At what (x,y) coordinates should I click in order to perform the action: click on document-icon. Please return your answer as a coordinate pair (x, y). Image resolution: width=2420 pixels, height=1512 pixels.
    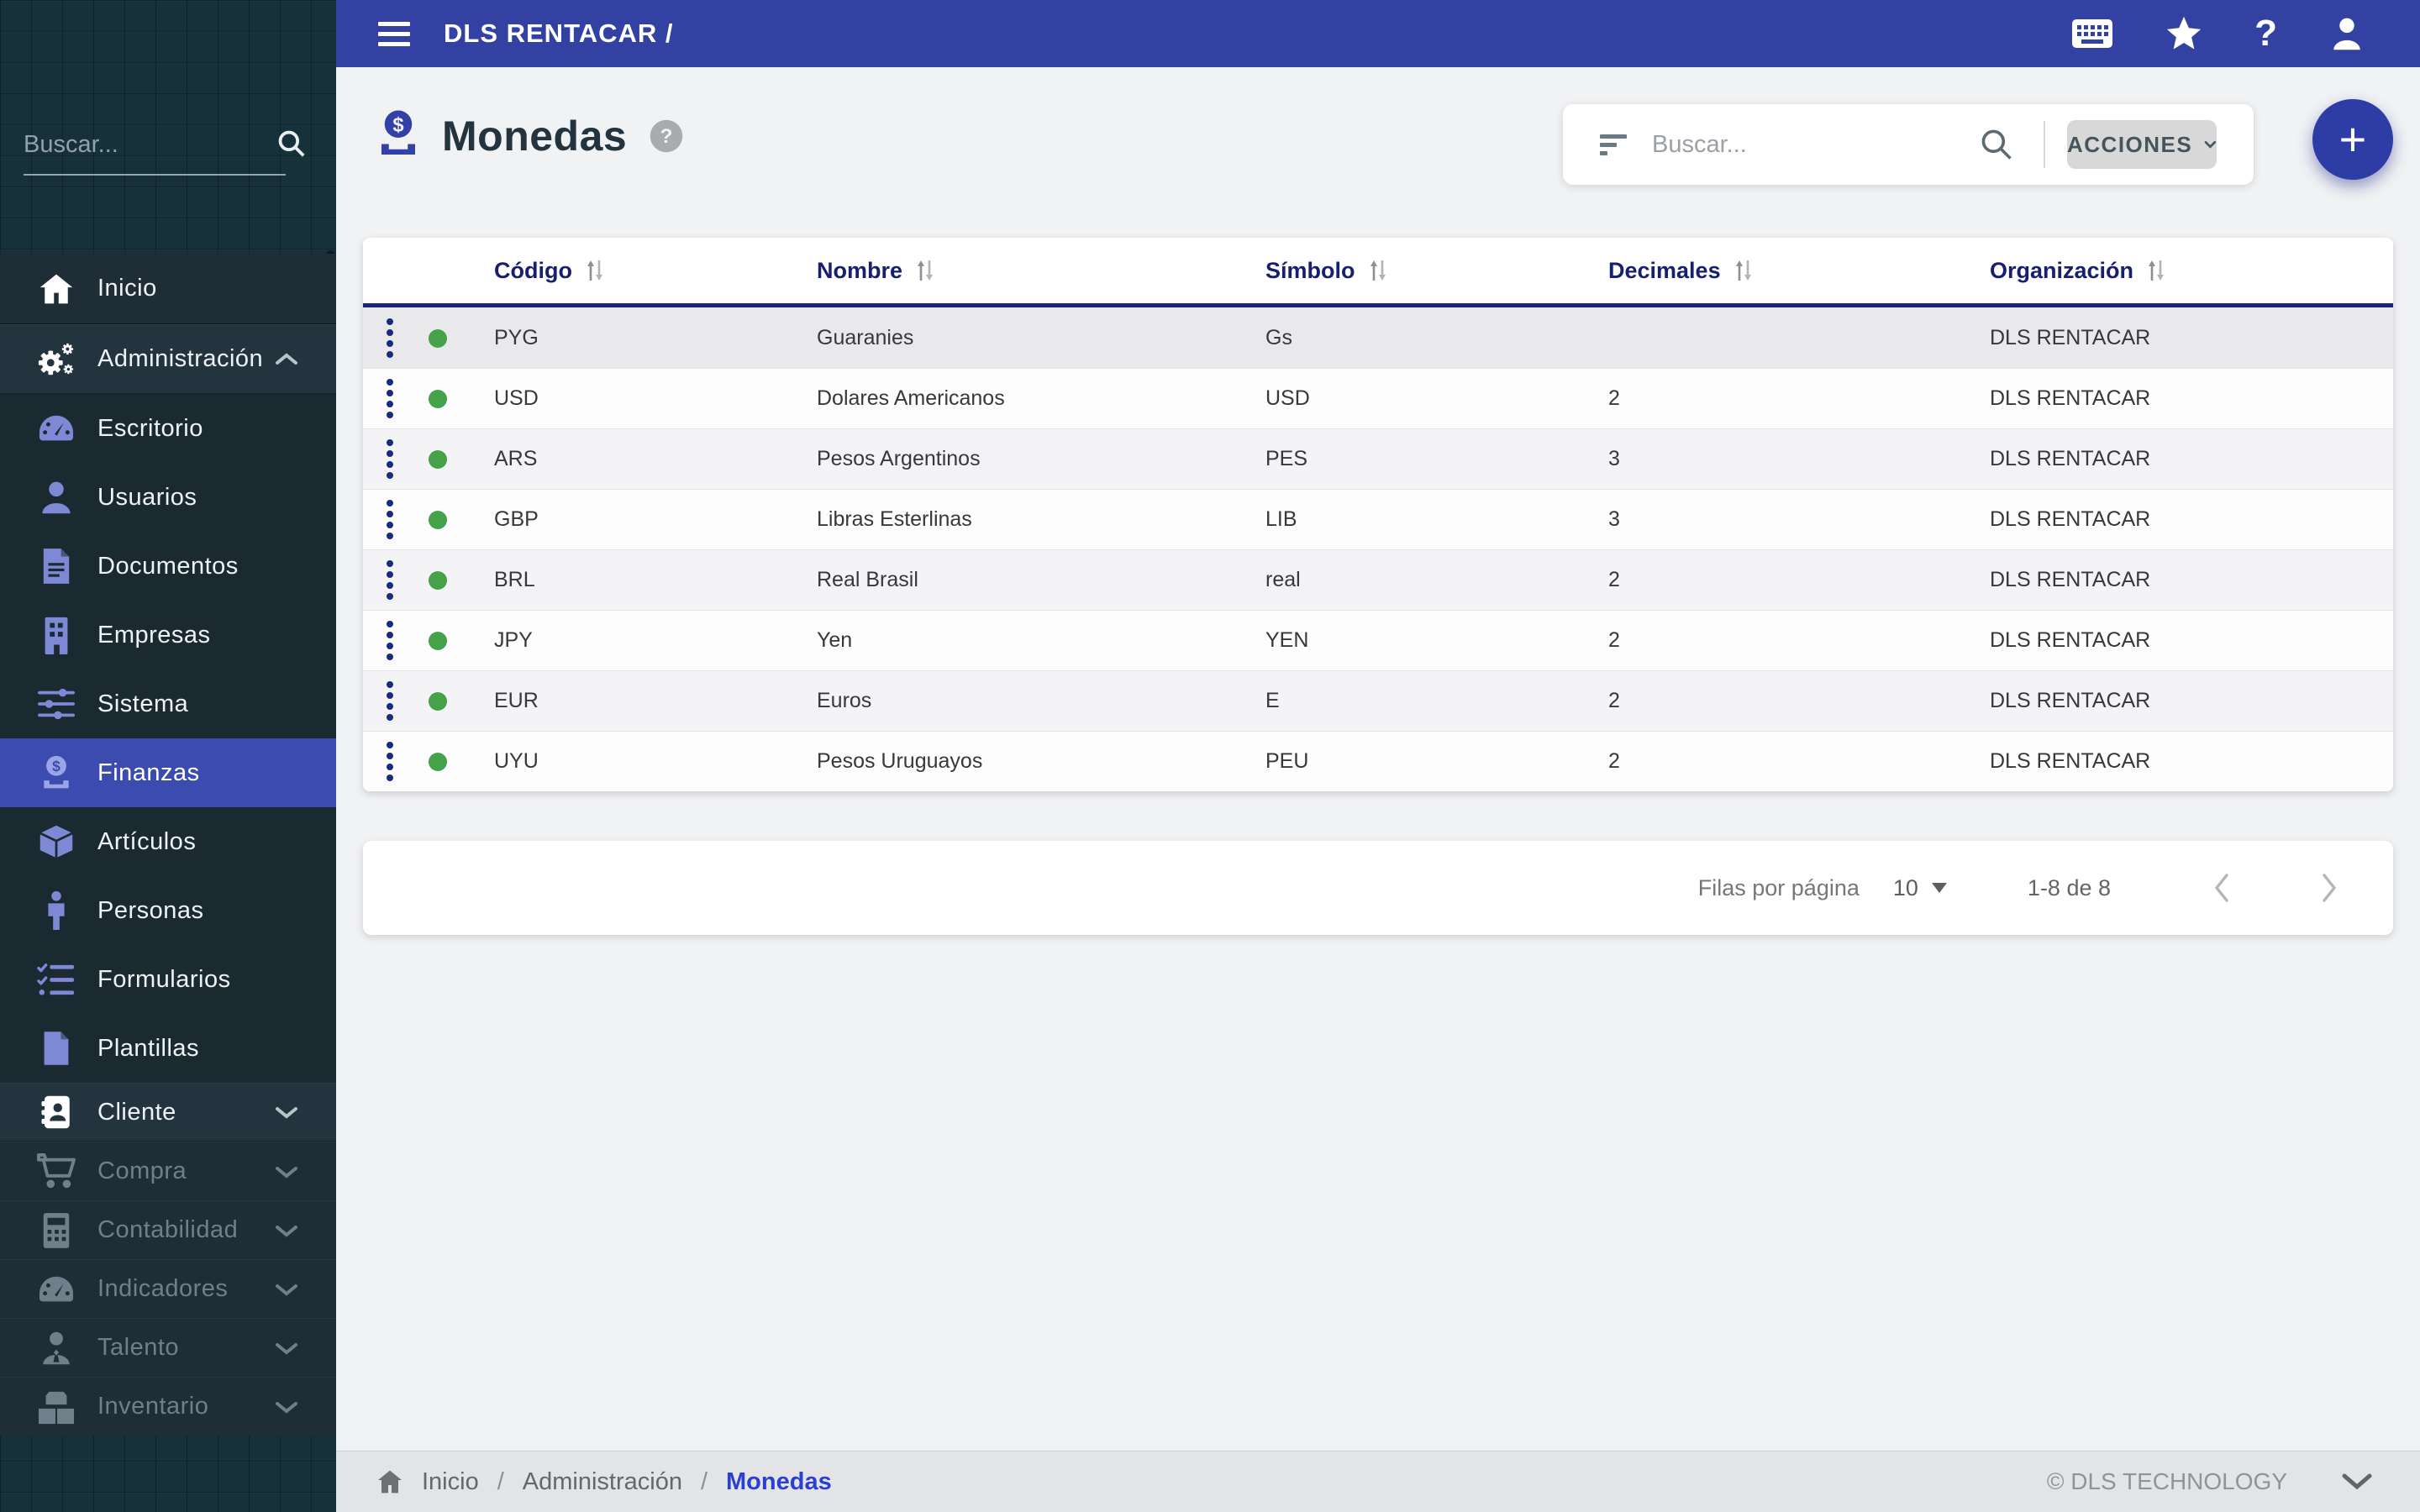
    Looking at the image, I should click on (56, 566).